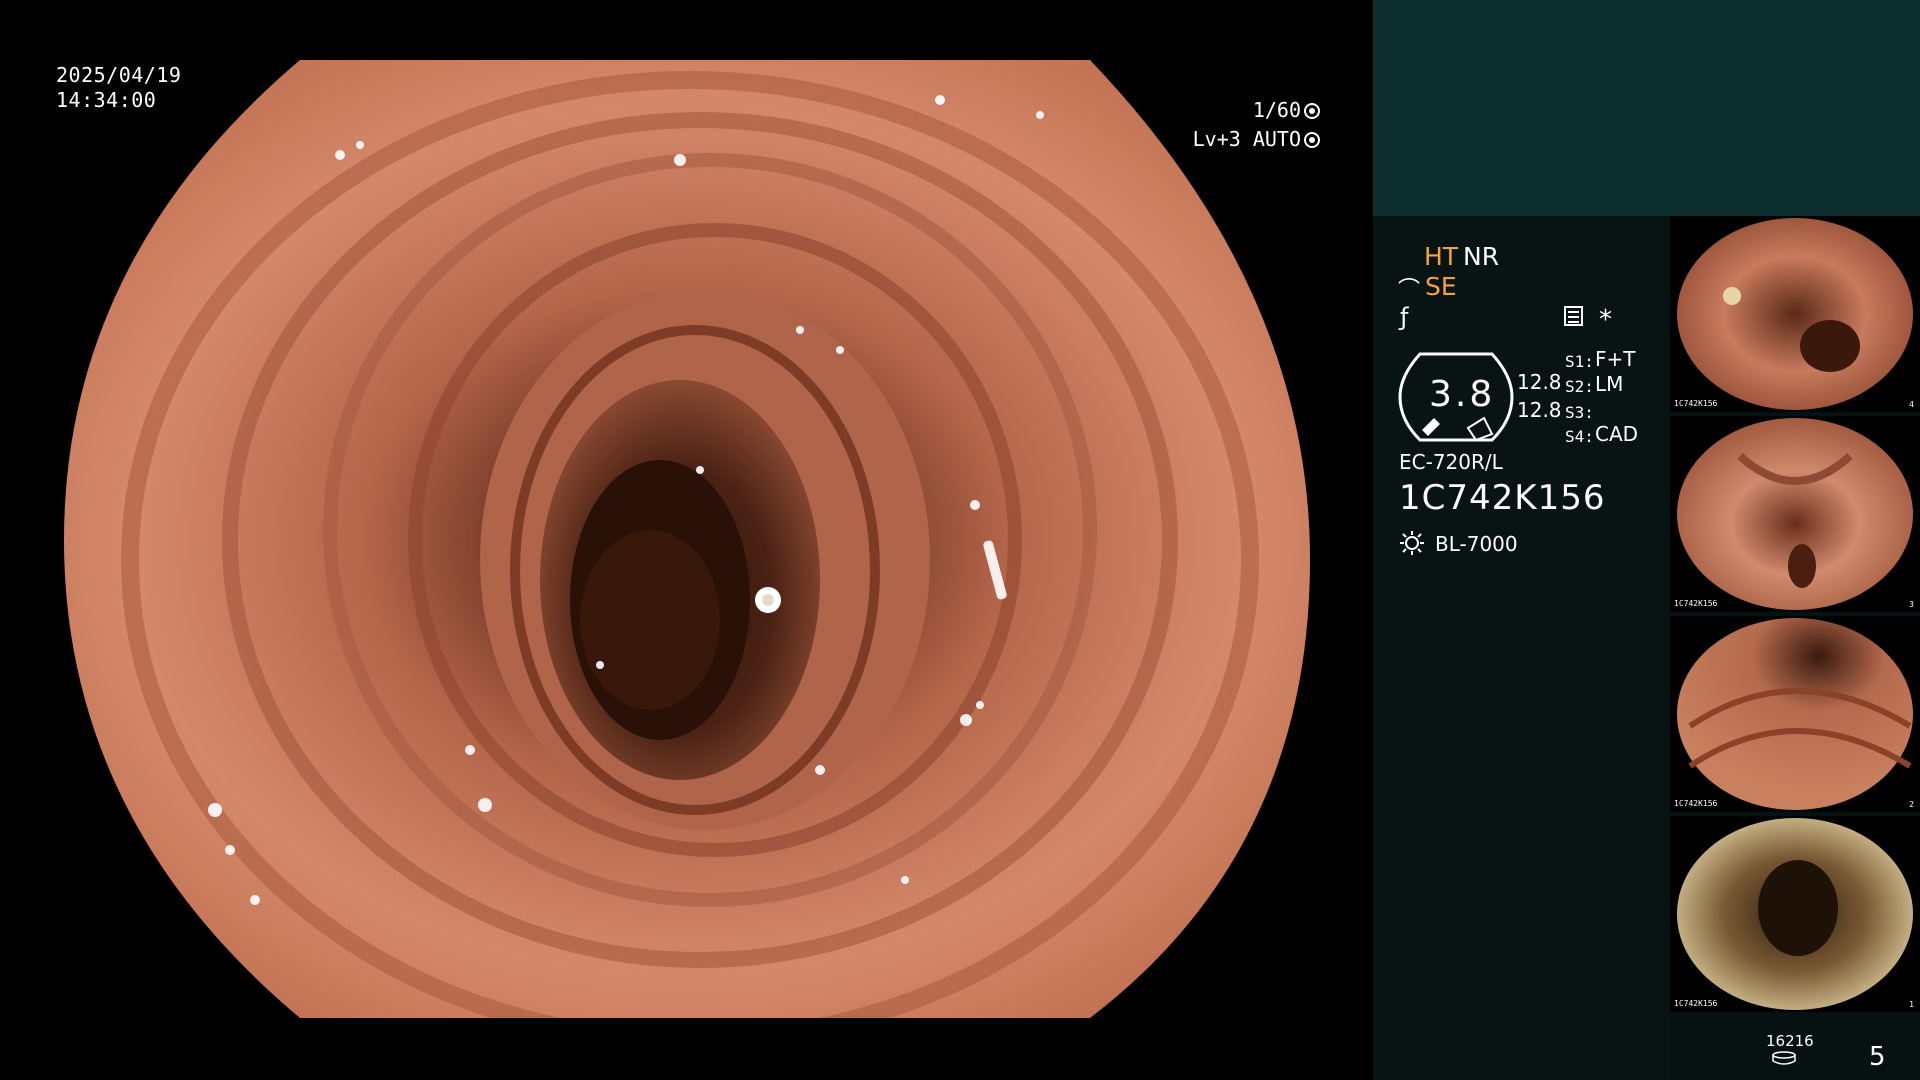  What do you see at coordinates (1441, 256) in the screenshot?
I see `ht-indicator: HT` at bounding box center [1441, 256].